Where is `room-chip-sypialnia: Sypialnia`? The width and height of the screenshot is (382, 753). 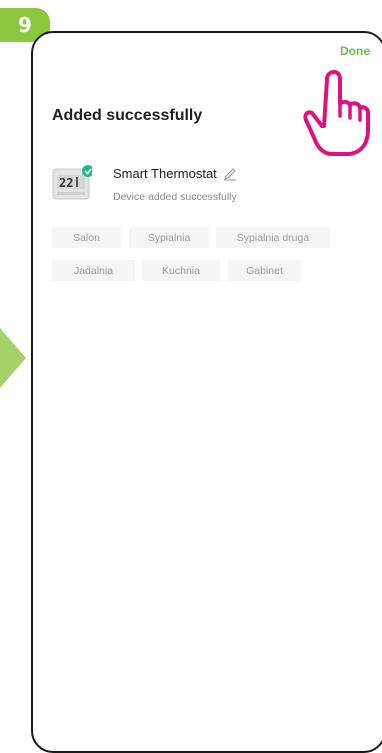 room-chip-sypialnia: Sypialnia is located at coordinates (169, 237).